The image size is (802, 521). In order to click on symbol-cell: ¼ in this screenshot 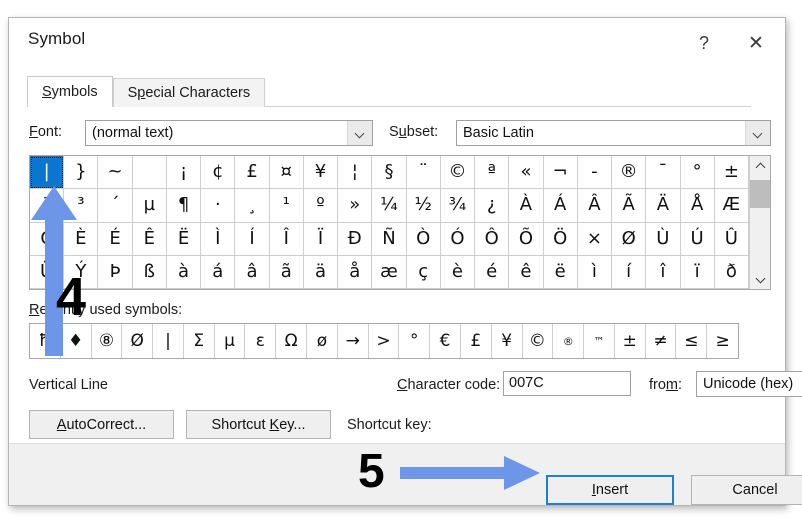, I will do `click(389, 206)`.